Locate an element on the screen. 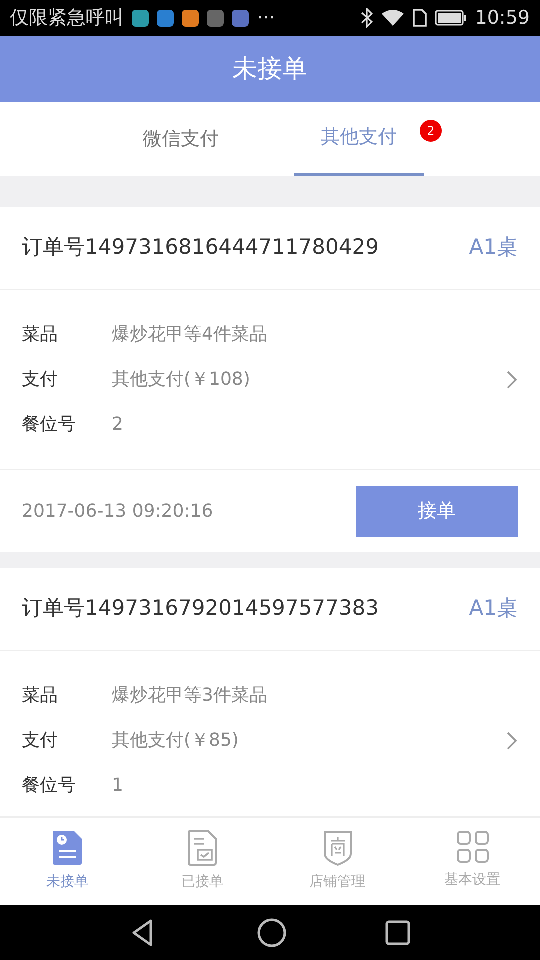  home-icon is located at coordinates (272, 933).